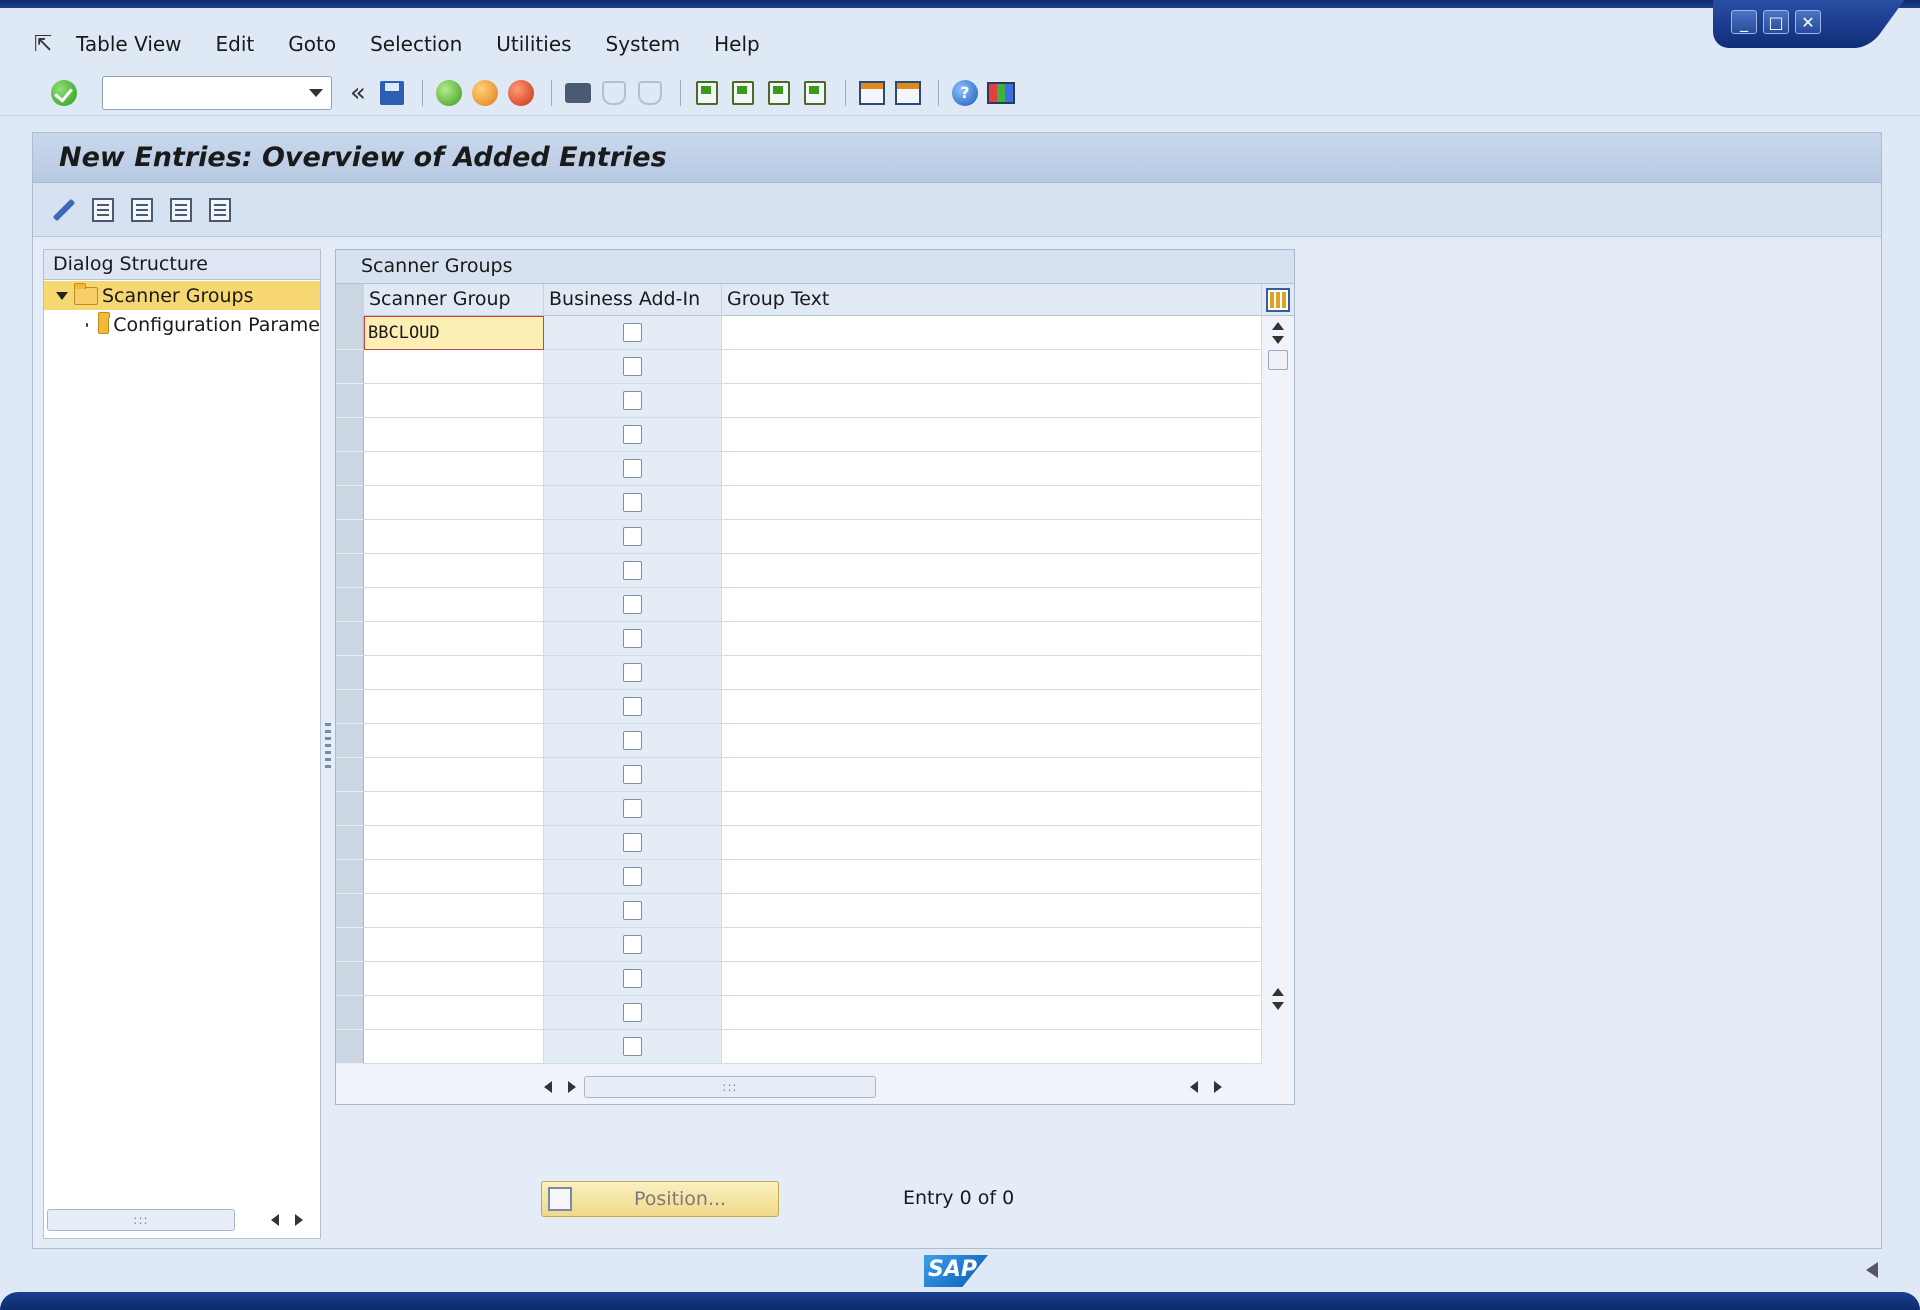 The width and height of the screenshot is (1920, 1310). I want to click on enter-button, so click(64, 93).